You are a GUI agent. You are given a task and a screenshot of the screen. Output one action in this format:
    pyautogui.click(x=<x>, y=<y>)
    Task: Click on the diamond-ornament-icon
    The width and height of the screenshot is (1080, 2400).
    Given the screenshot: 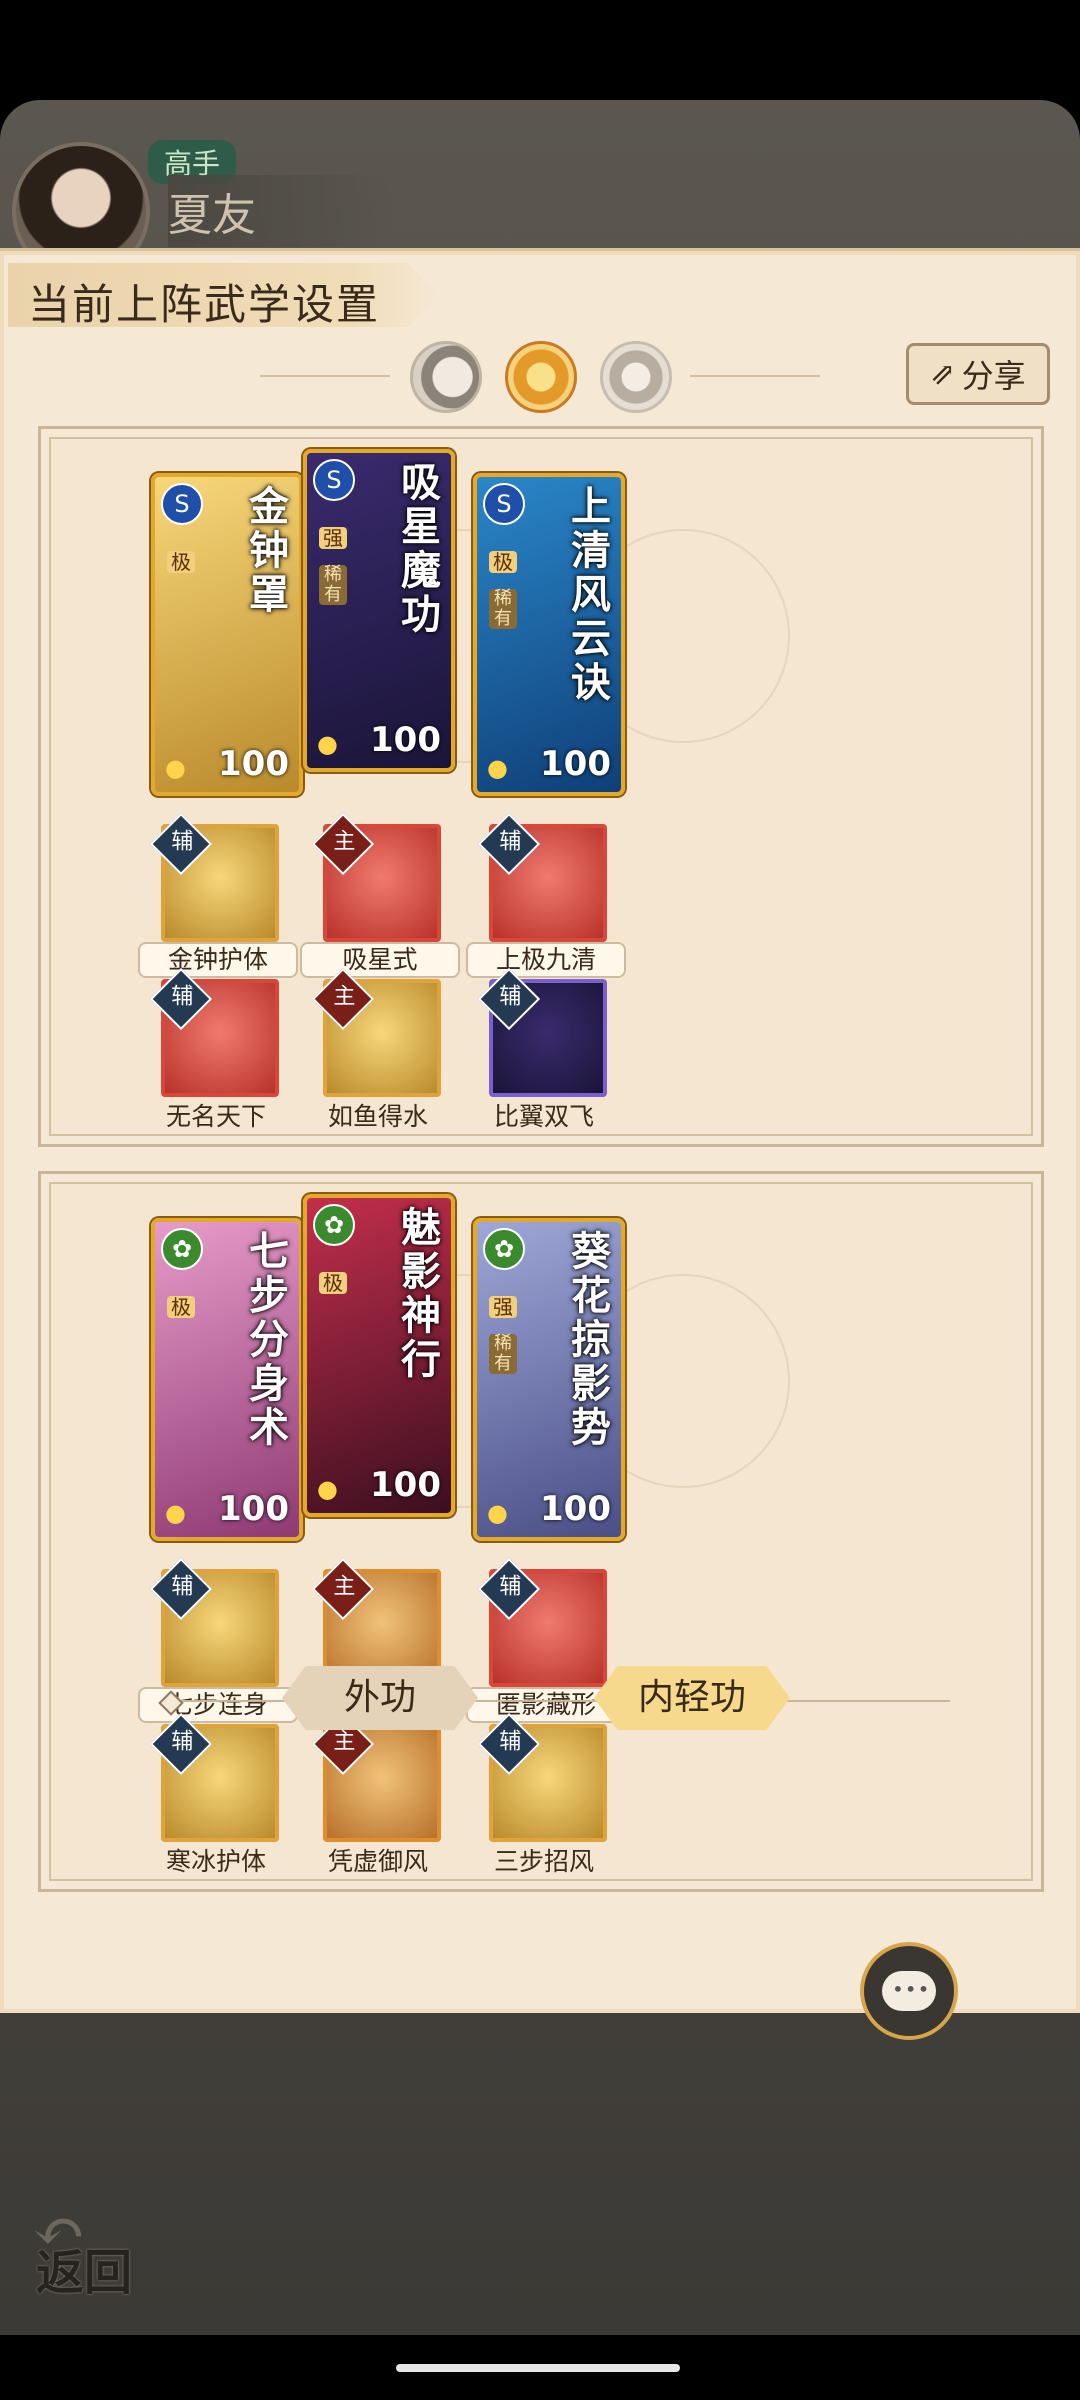 What is the action you would take?
    pyautogui.click(x=171, y=1703)
    